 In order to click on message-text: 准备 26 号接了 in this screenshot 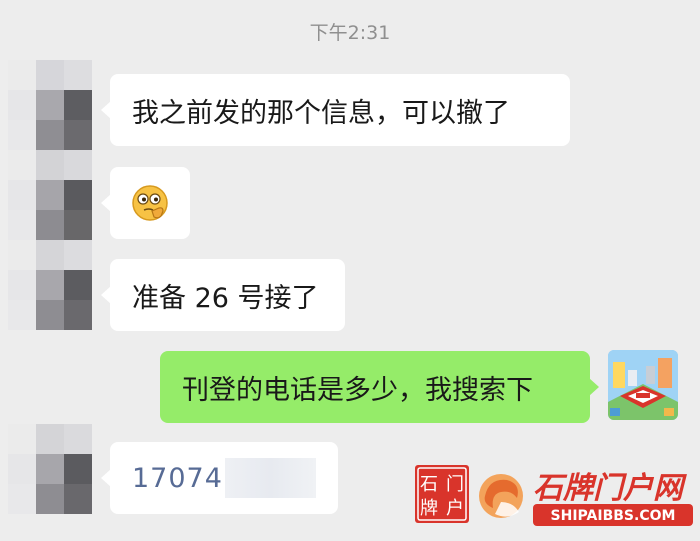, I will do `click(225, 298)`.